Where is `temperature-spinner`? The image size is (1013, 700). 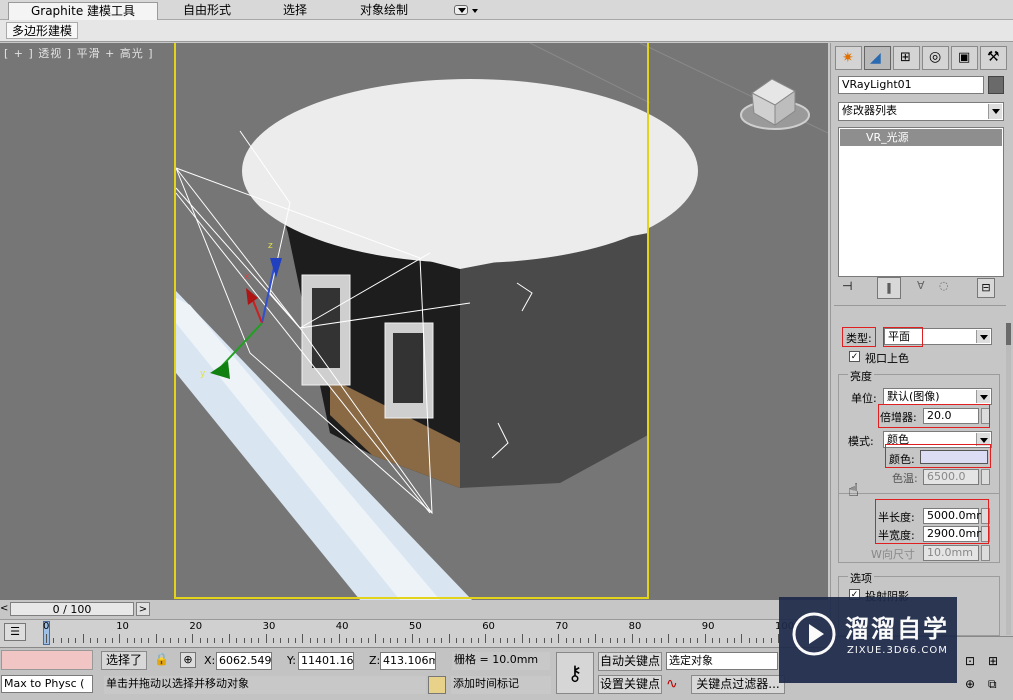 temperature-spinner is located at coordinates (985, 477).